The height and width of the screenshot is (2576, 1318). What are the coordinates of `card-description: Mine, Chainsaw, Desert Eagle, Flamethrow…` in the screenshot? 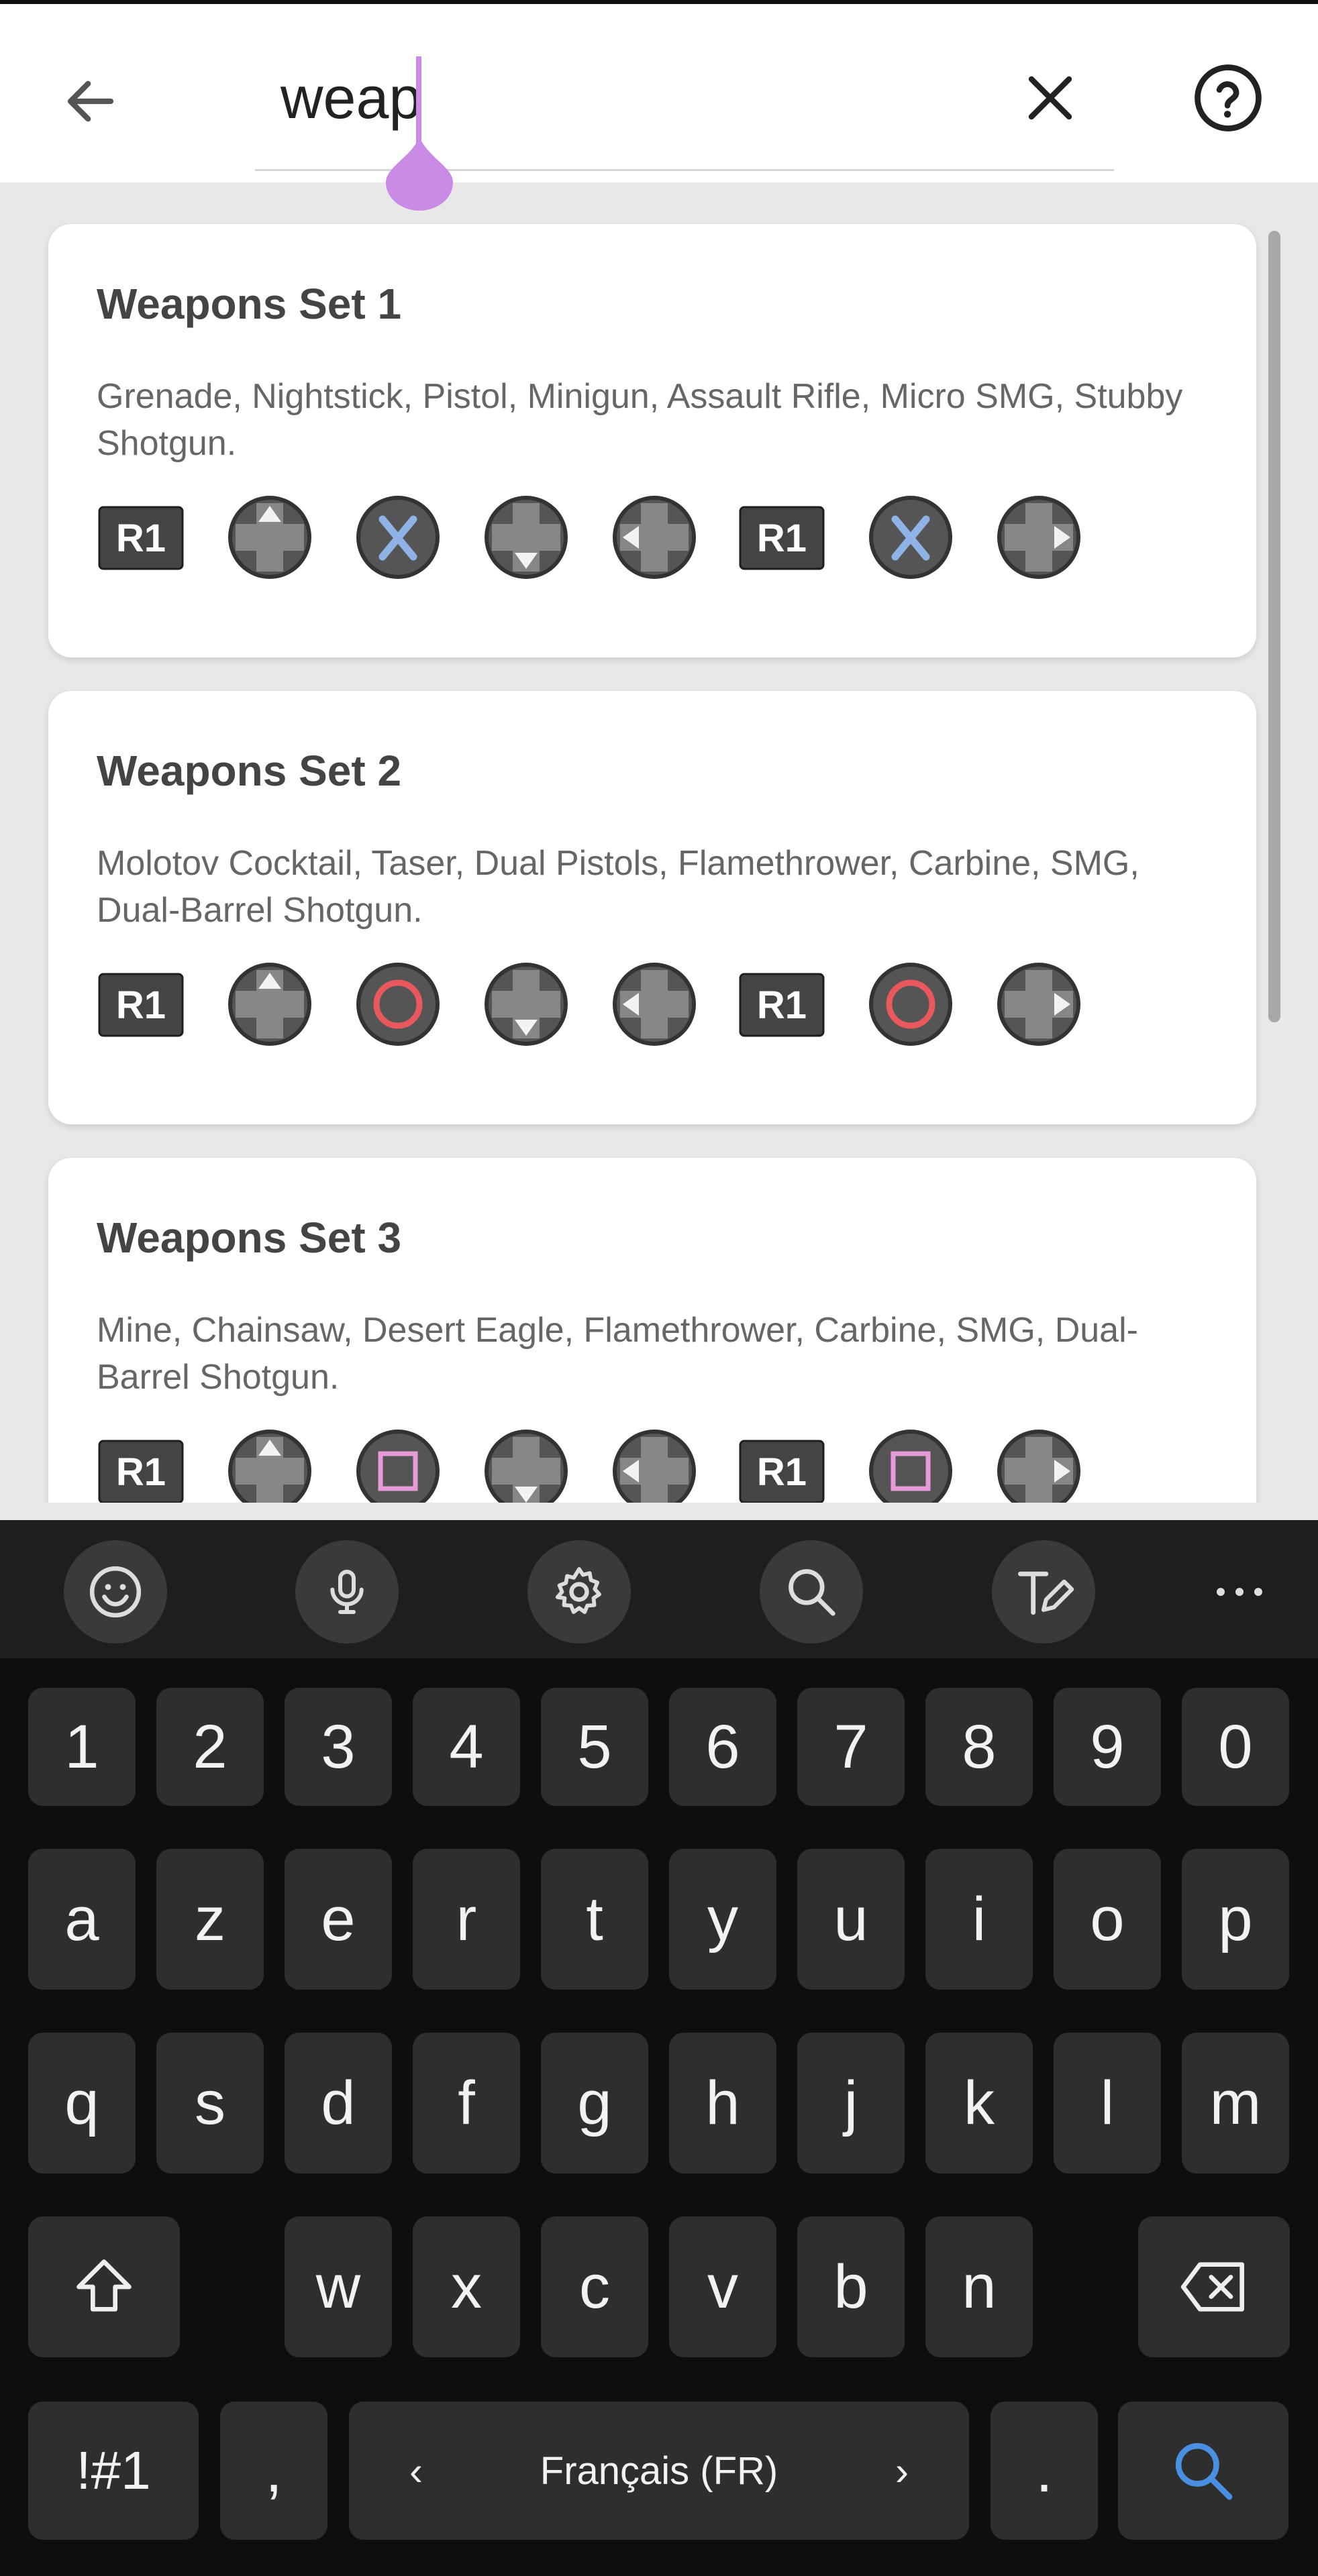 It's located at (617, 1354).